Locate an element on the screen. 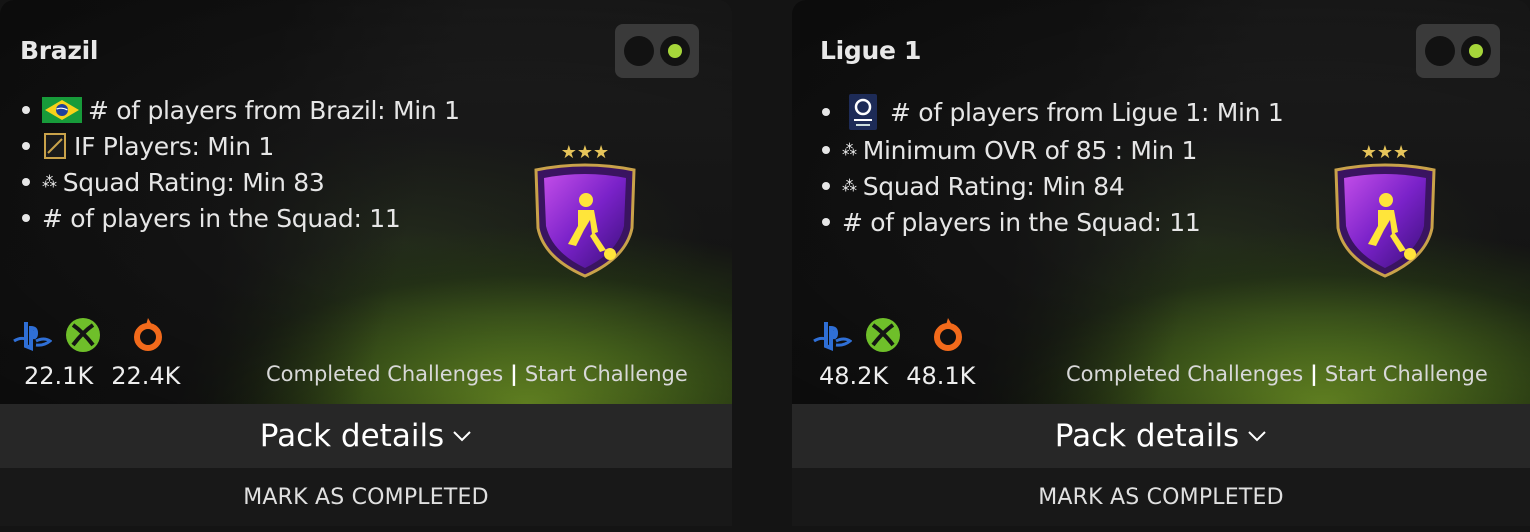 This screenshot has width=1530, height=532. platform-counts: 48.2K 48.1K is located at coordinates (906, 376).